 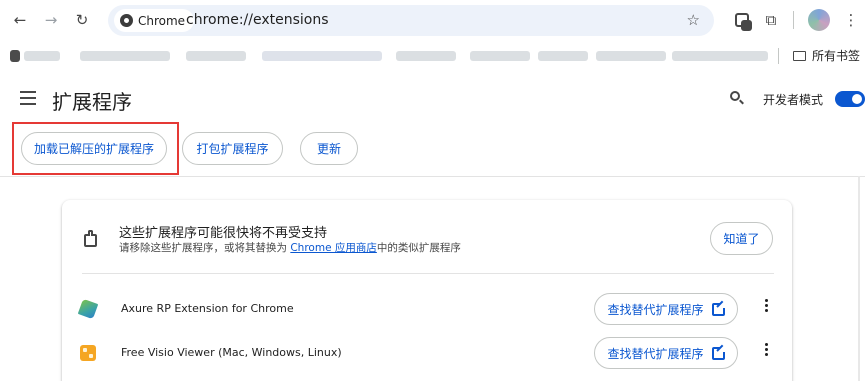 I want to click on chrome-icon, so click(x=126, y=20).